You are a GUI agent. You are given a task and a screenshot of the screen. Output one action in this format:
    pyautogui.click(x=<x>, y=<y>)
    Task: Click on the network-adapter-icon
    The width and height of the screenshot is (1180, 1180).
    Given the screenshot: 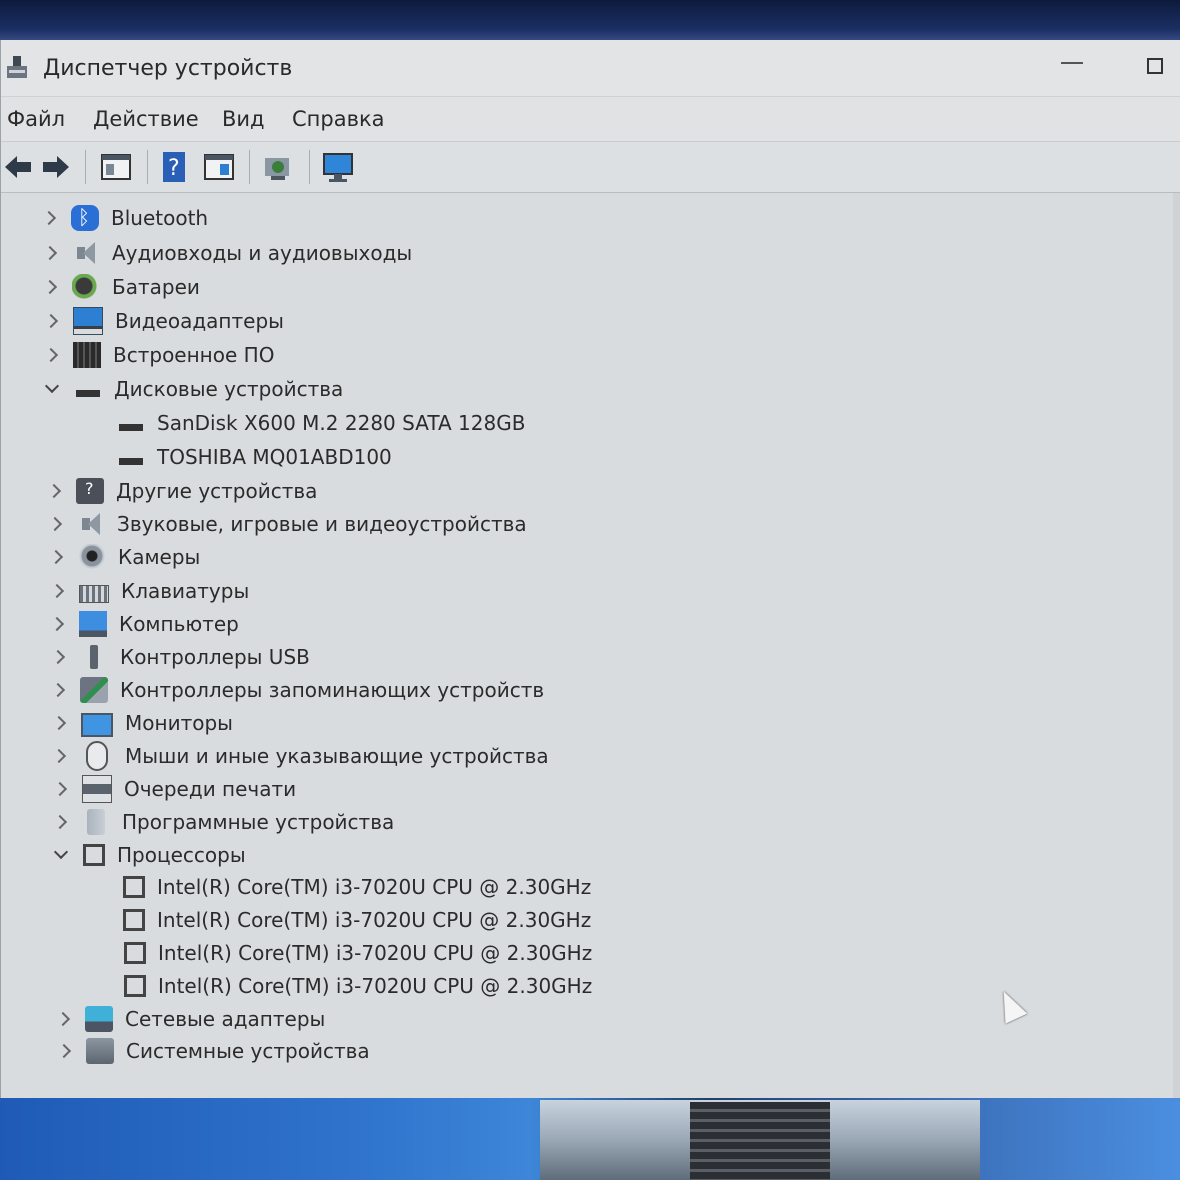 What is the action you would take?
    pyautogui.click(x=99, y=1019)
    